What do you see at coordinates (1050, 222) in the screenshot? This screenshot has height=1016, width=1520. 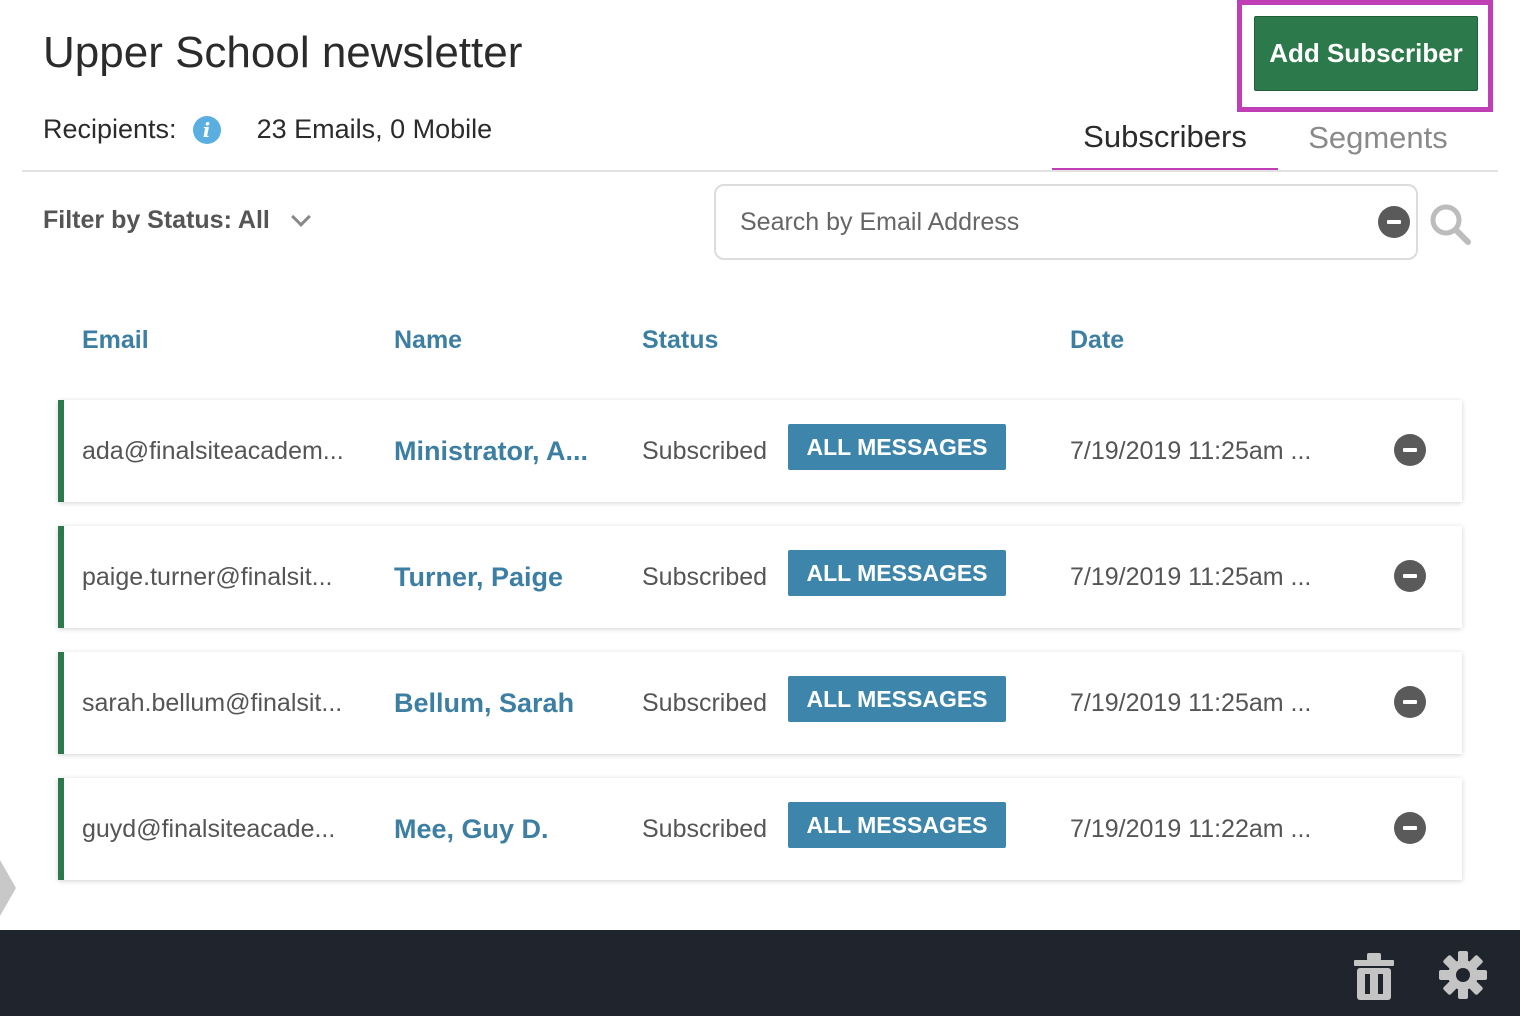 I see `search-input` at bounding box center [1050, 222].